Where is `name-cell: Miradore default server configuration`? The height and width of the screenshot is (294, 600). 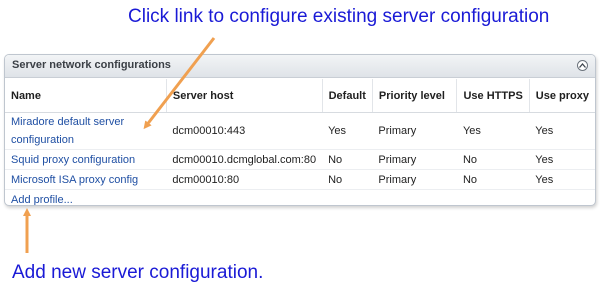
name-cell: Miradore default server configuration is located at coordinates (86, 131).